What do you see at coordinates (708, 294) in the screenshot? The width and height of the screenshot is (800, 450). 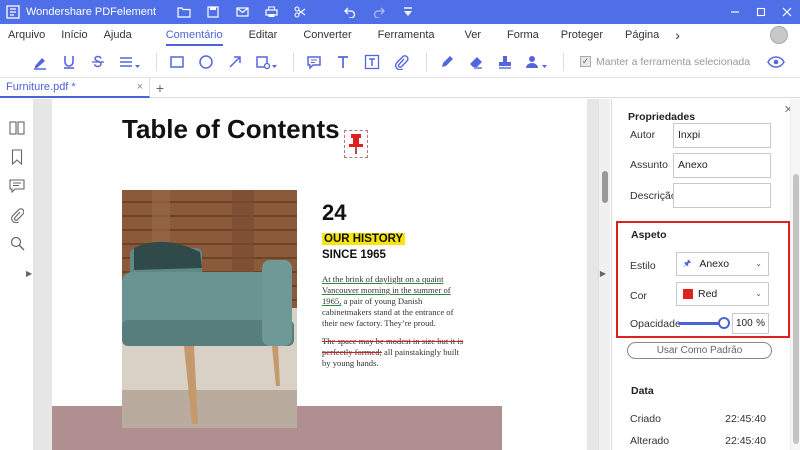 I see `color-value: Red` at bounding box center [708, 294].